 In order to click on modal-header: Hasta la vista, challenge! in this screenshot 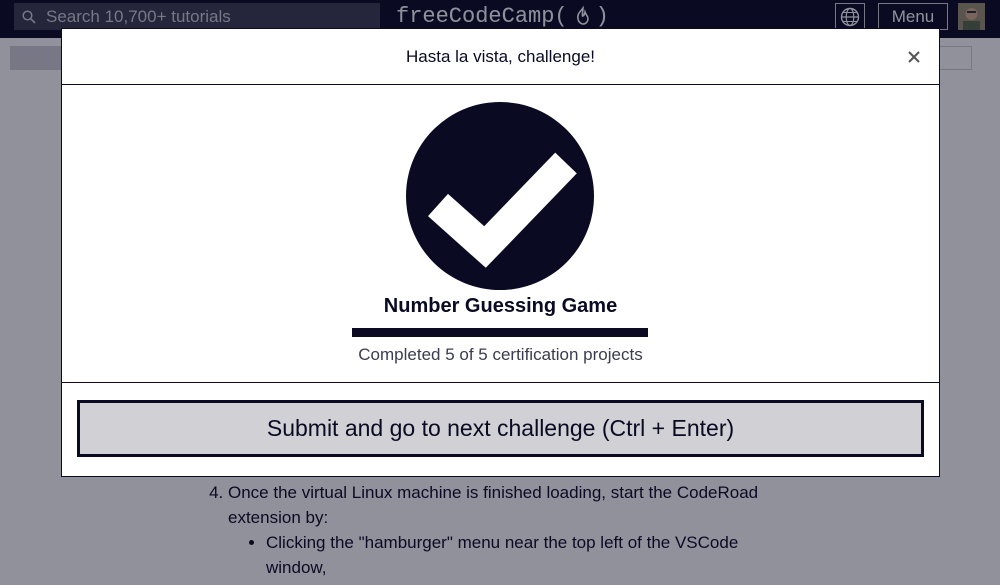, I will do `click(500, 57)`.